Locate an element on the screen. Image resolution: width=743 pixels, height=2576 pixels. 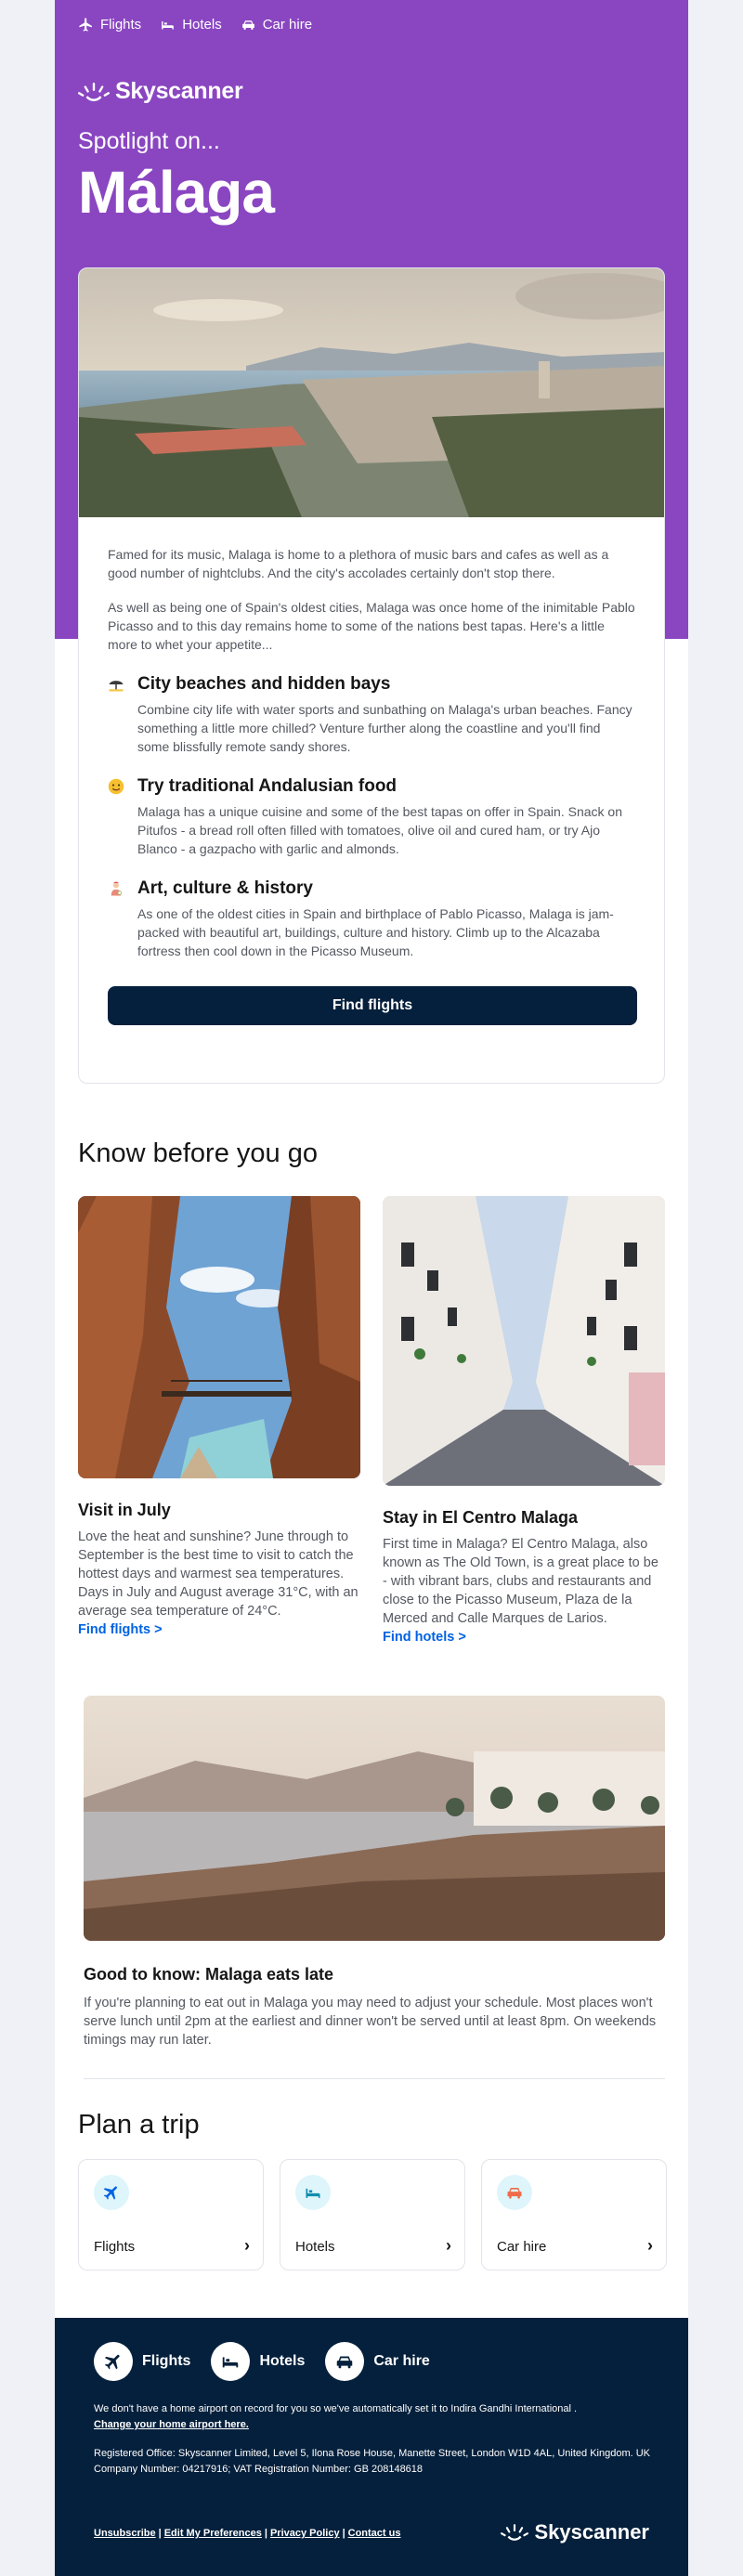
plan-tile-hotels-label: Hotels is located at coordinates (315, 2247).